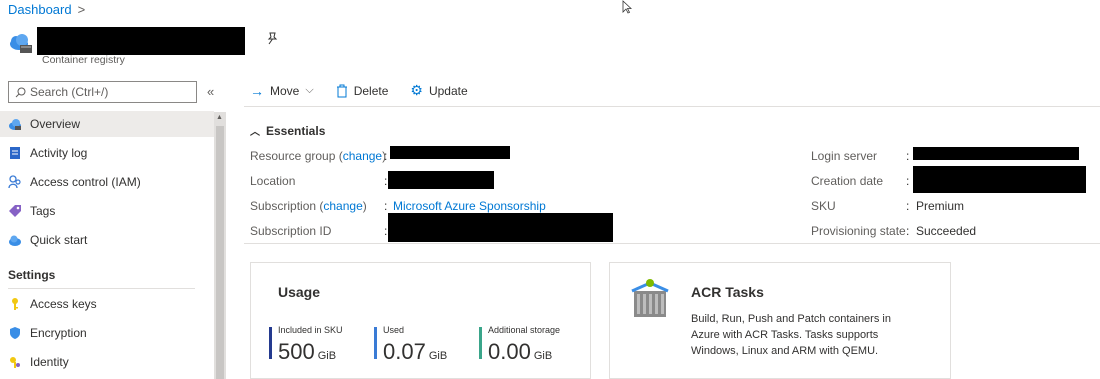 Image resolution: width=1100 pixels, height=379 pixels. I want to click on acr-tasks-title: ACR Tasks, so click(727, 292).